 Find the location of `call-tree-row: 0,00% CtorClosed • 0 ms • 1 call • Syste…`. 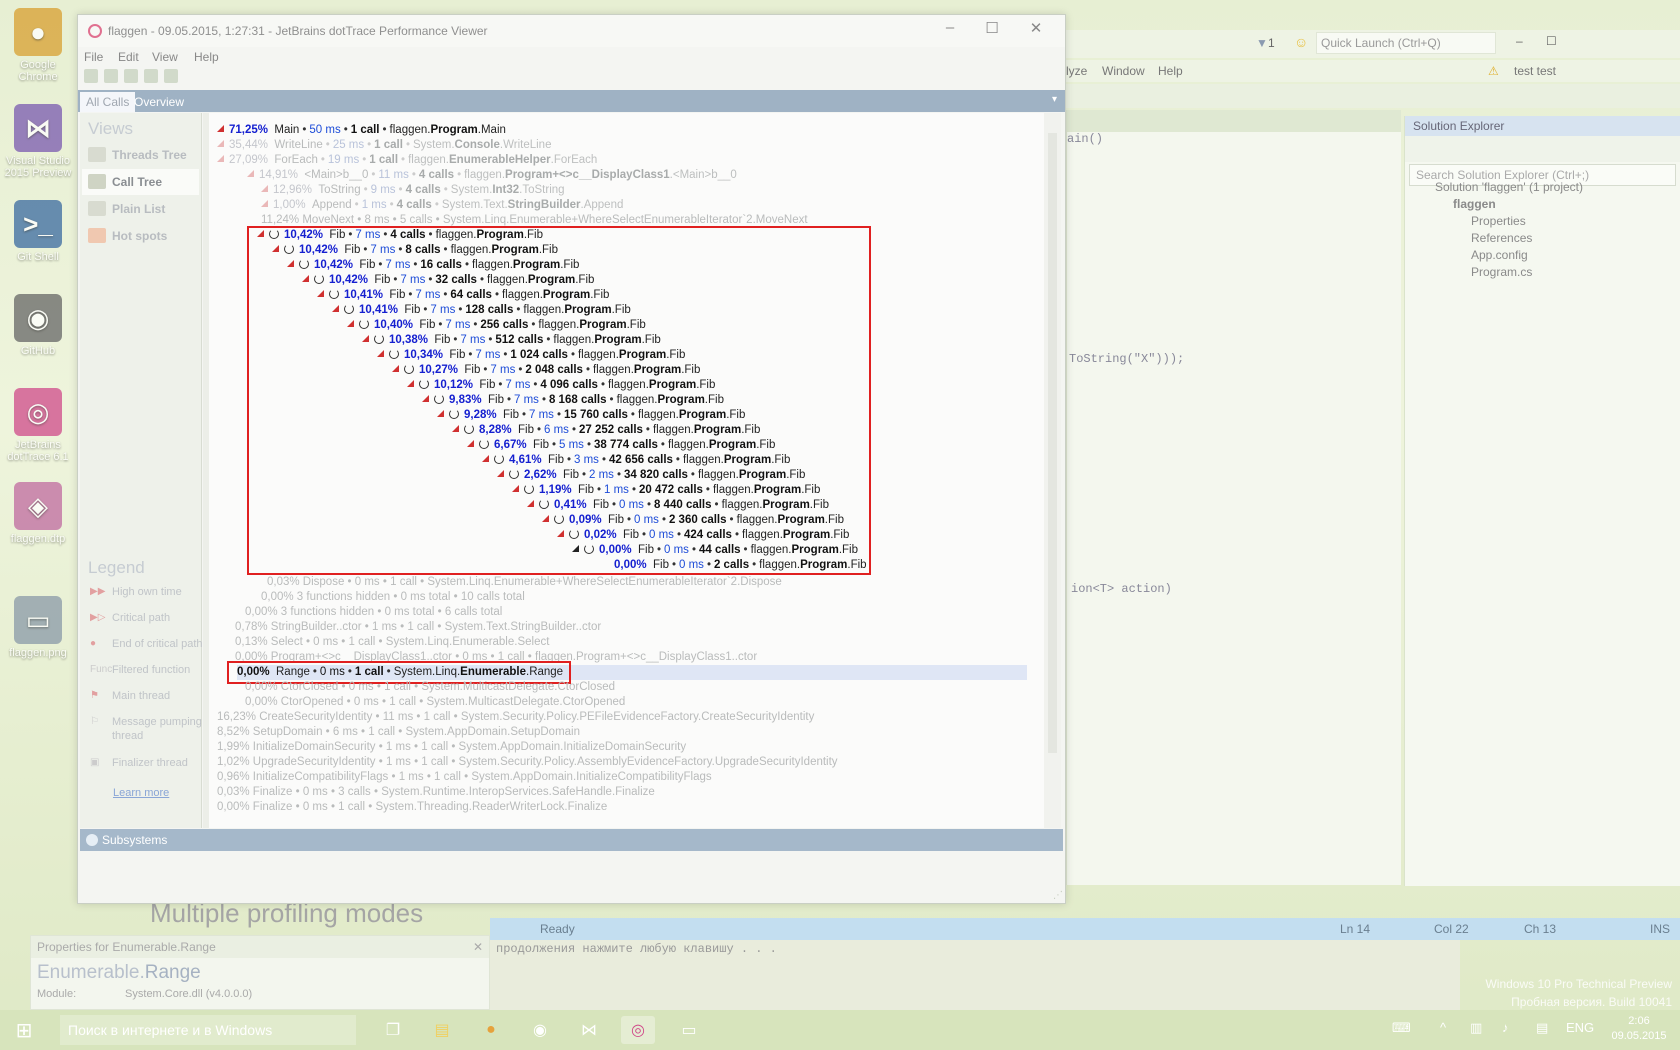

call-tree-row: 0,00% CtorClosed • 0 ms • 1 call • Syste… is located at coordinates (430, 687).